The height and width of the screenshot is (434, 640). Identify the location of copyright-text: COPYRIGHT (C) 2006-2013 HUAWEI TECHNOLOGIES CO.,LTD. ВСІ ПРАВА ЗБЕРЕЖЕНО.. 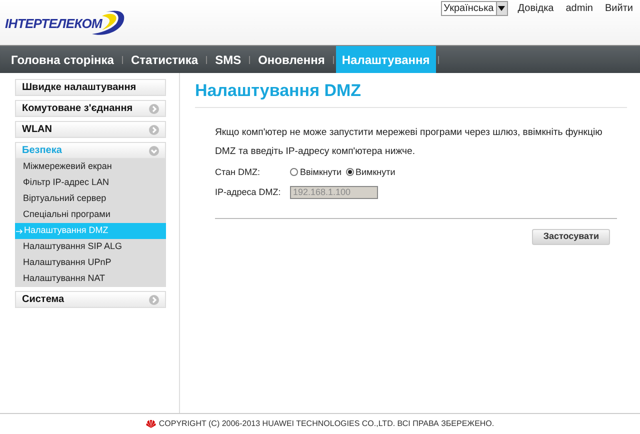
(326, 424).